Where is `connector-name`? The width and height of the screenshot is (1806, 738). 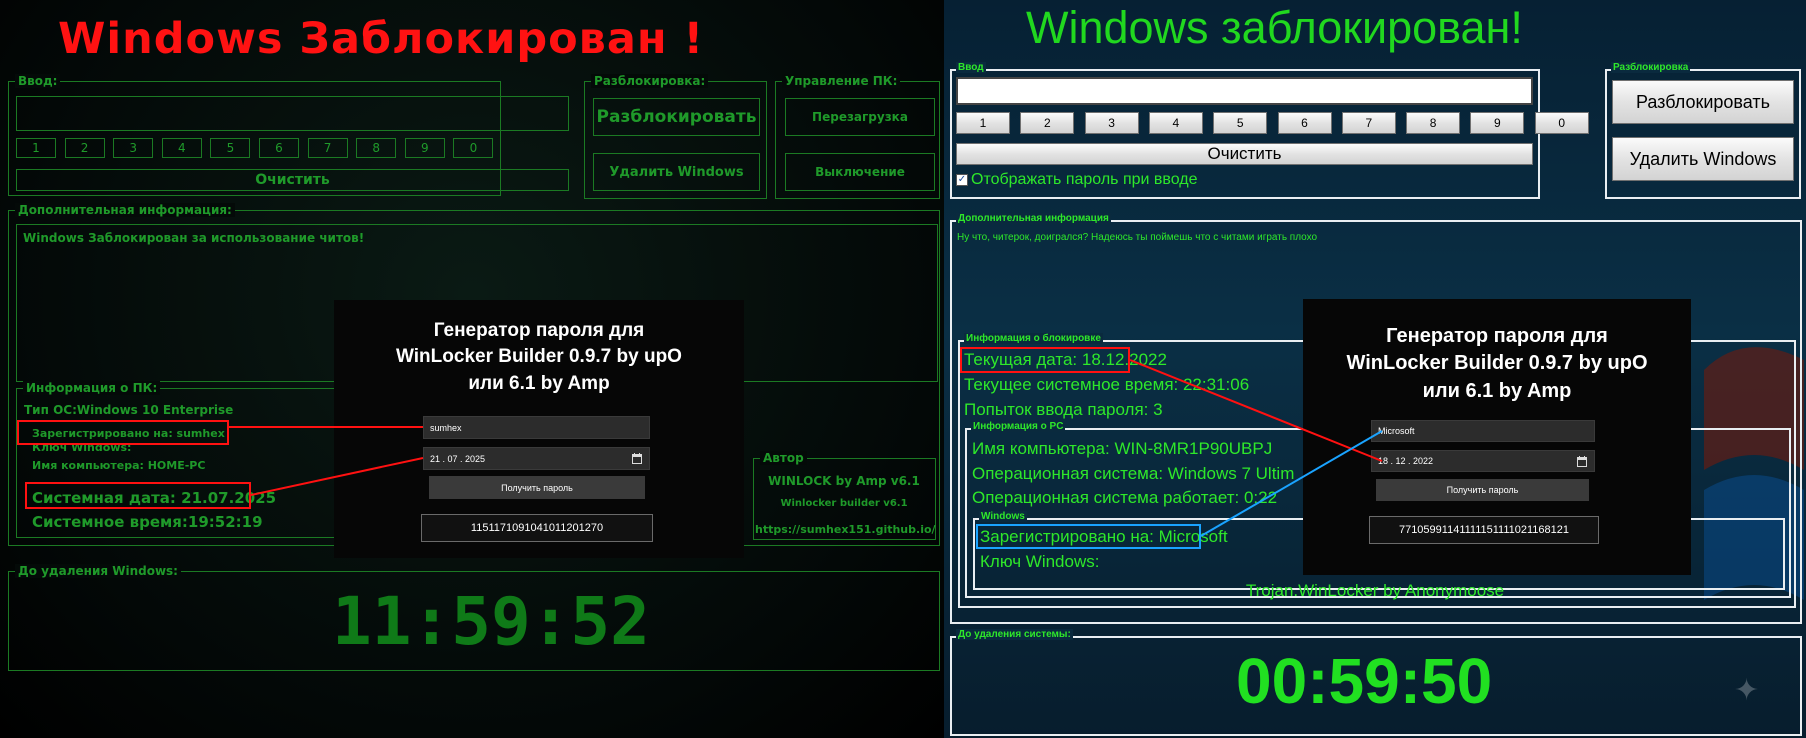 connector-name is located at coordinates (1291, 483).